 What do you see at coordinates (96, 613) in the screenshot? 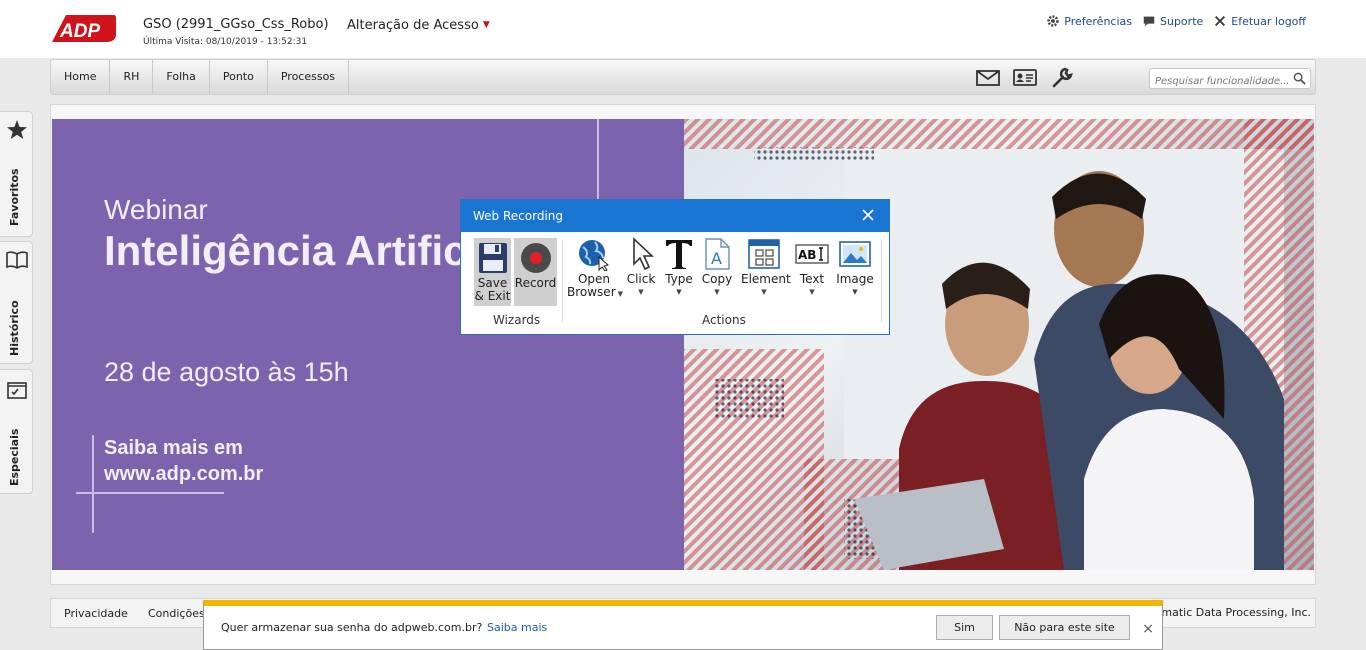
I see `privacy-link: Privacidade` at bounding box center [96, 613].